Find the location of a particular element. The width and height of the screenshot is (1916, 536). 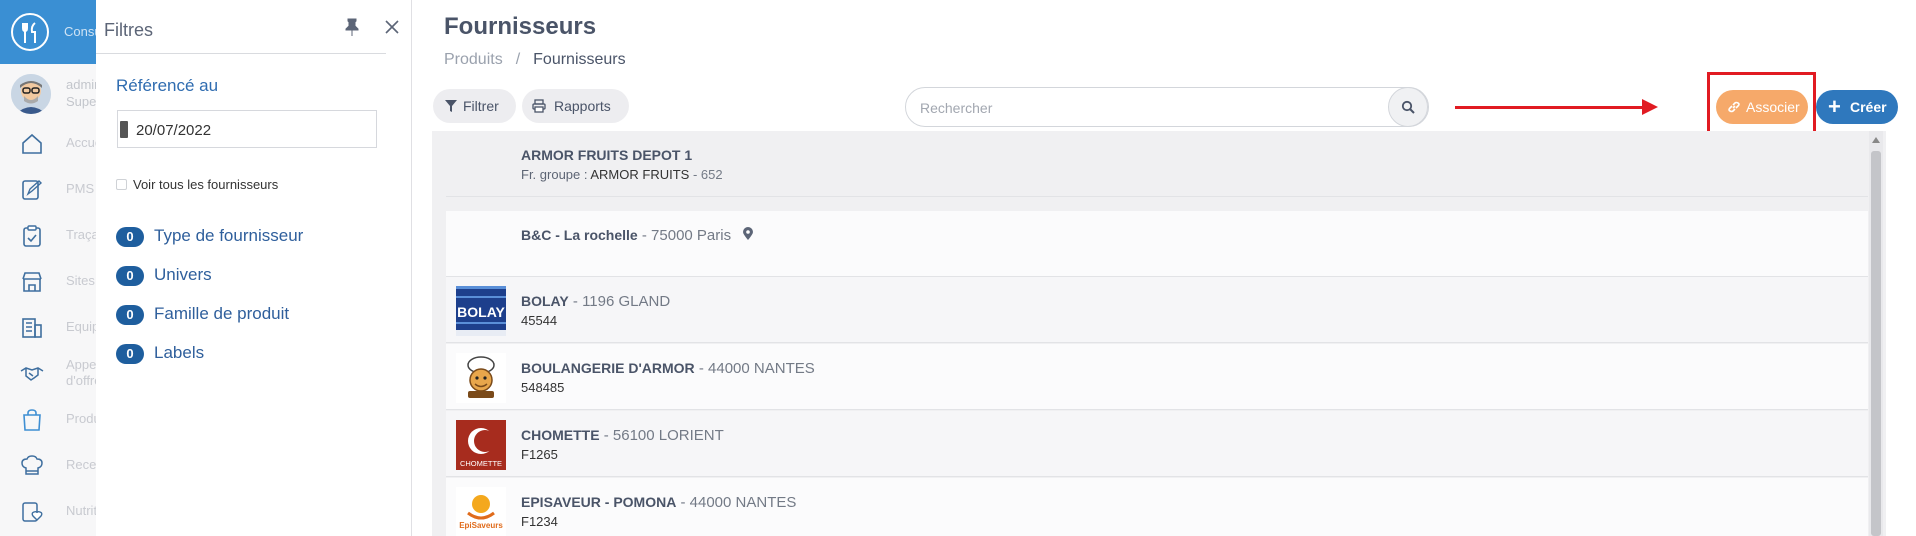

filter-button: Filtrer is located at coordinates (474, 106).